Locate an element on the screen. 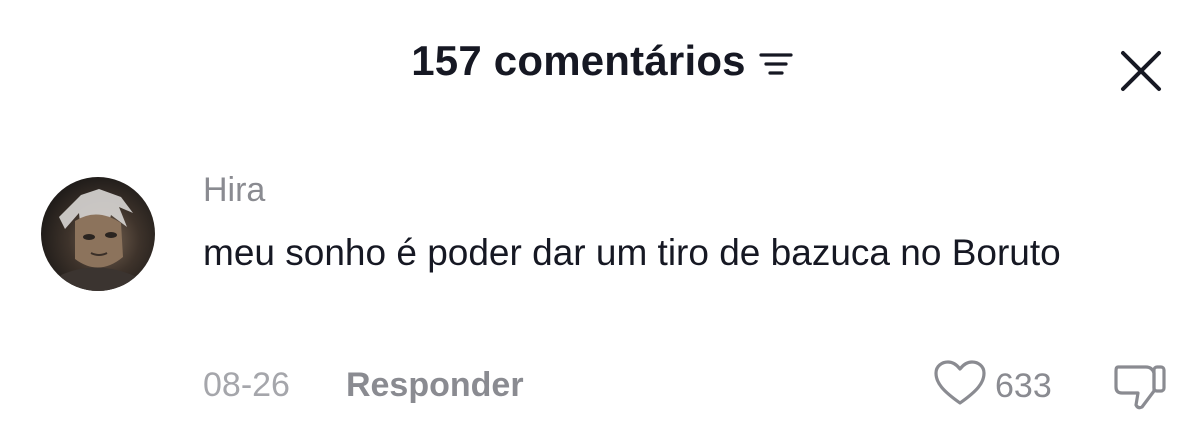  thumbs-down-icon is located at coordinates (1140, 386).